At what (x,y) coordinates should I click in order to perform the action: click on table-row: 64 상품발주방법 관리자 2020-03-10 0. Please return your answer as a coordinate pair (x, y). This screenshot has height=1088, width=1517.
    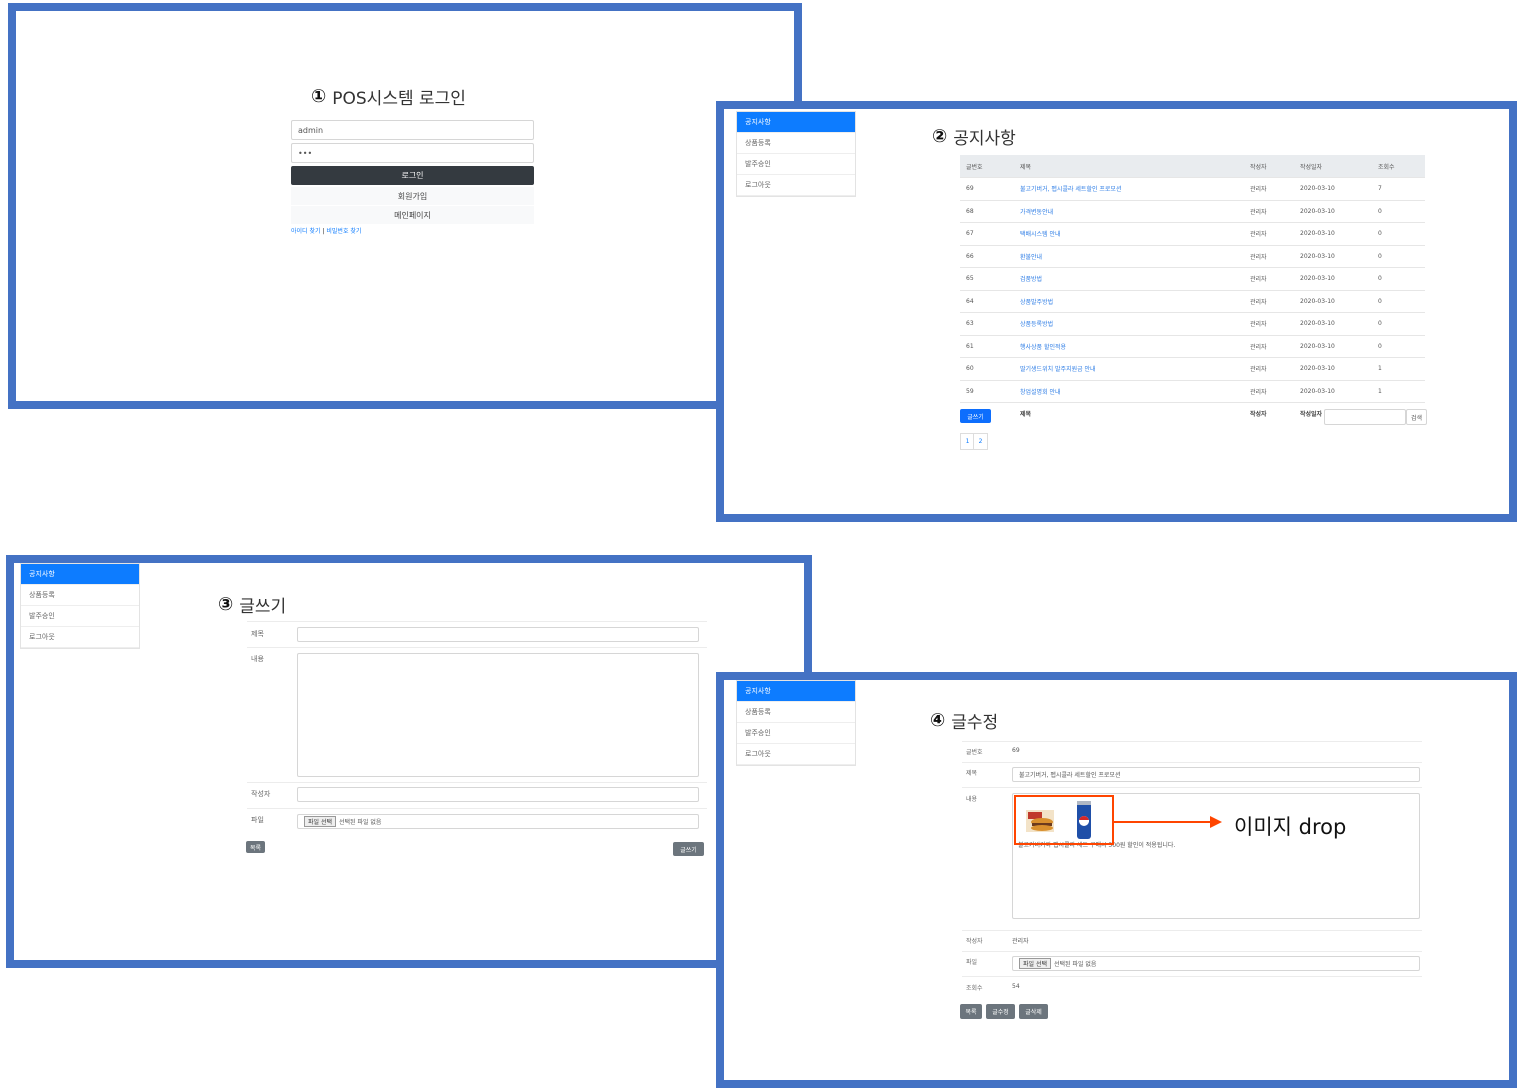
    Looking at the image, I should click on (1192, 301).